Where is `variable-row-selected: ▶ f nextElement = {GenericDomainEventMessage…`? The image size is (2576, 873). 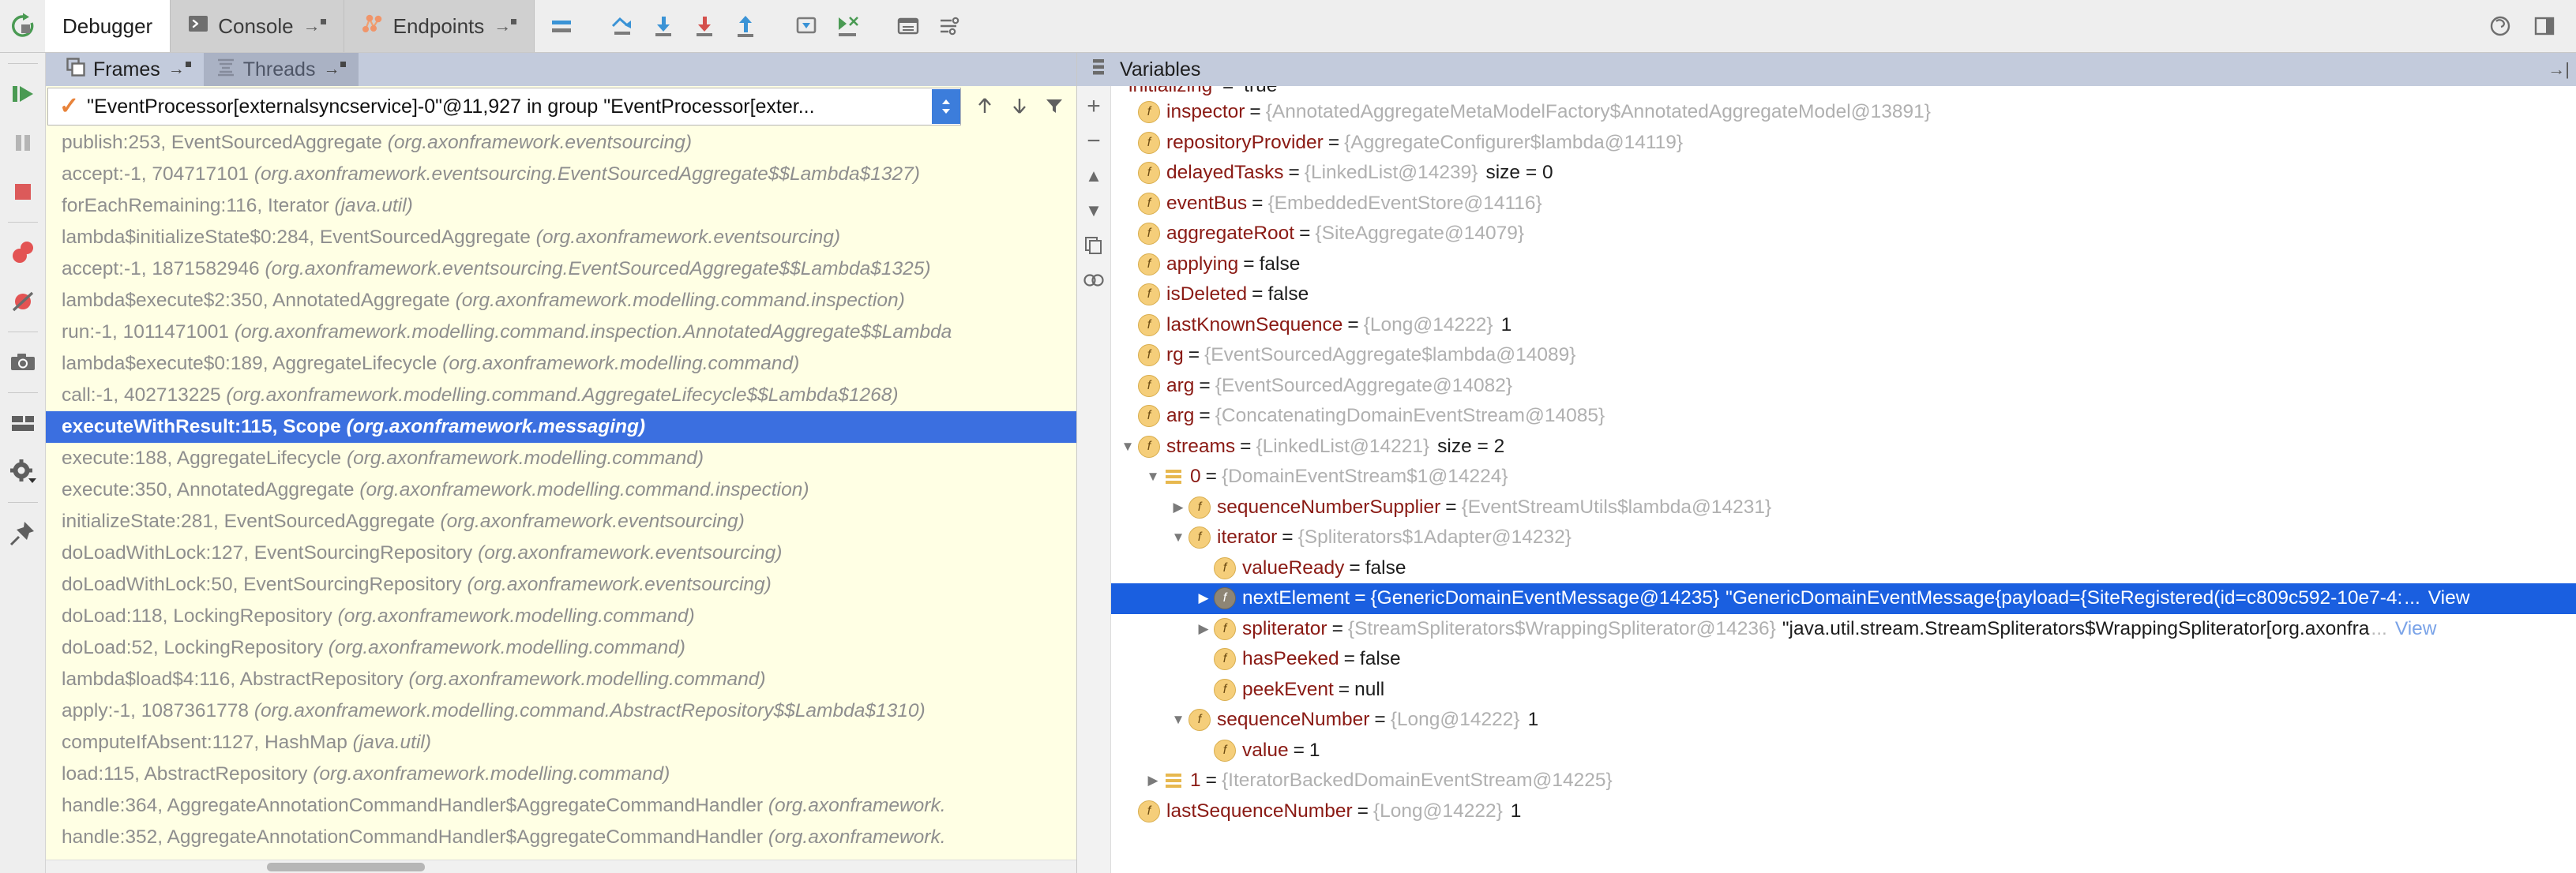 variable-row-selected: ▶ f nextElement = {GenericDomainEventMessage… is located at coordinates (1843, 598).